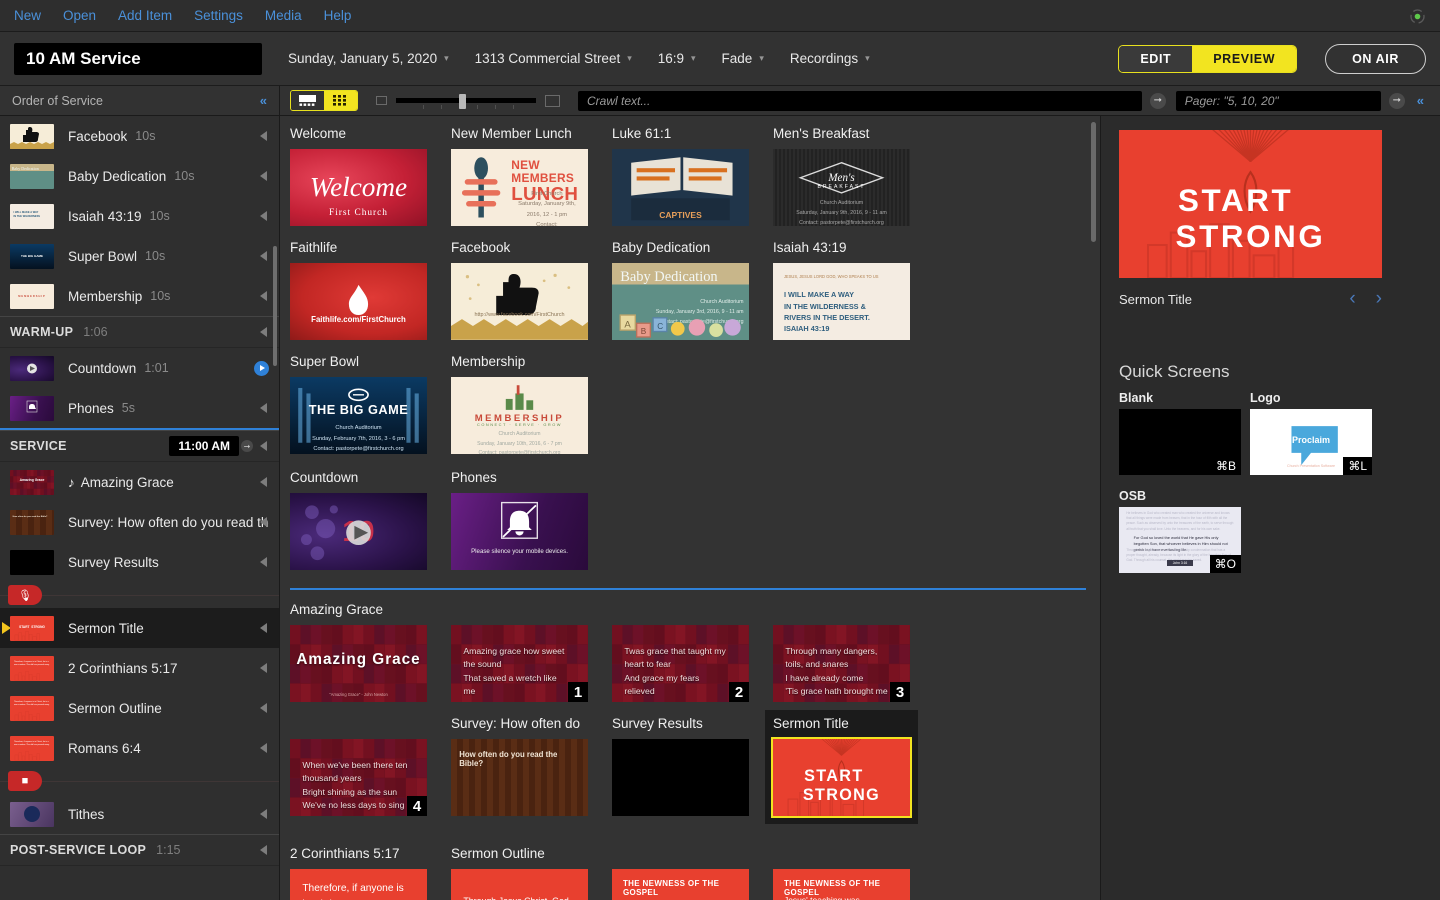 This screenshot has height=900, width=1440. What do you see at coordinates (553, 58) in the screenshot?
I see `location-dropdown: 1313 Commercial Street ▾` at bounding box center [553, 58].